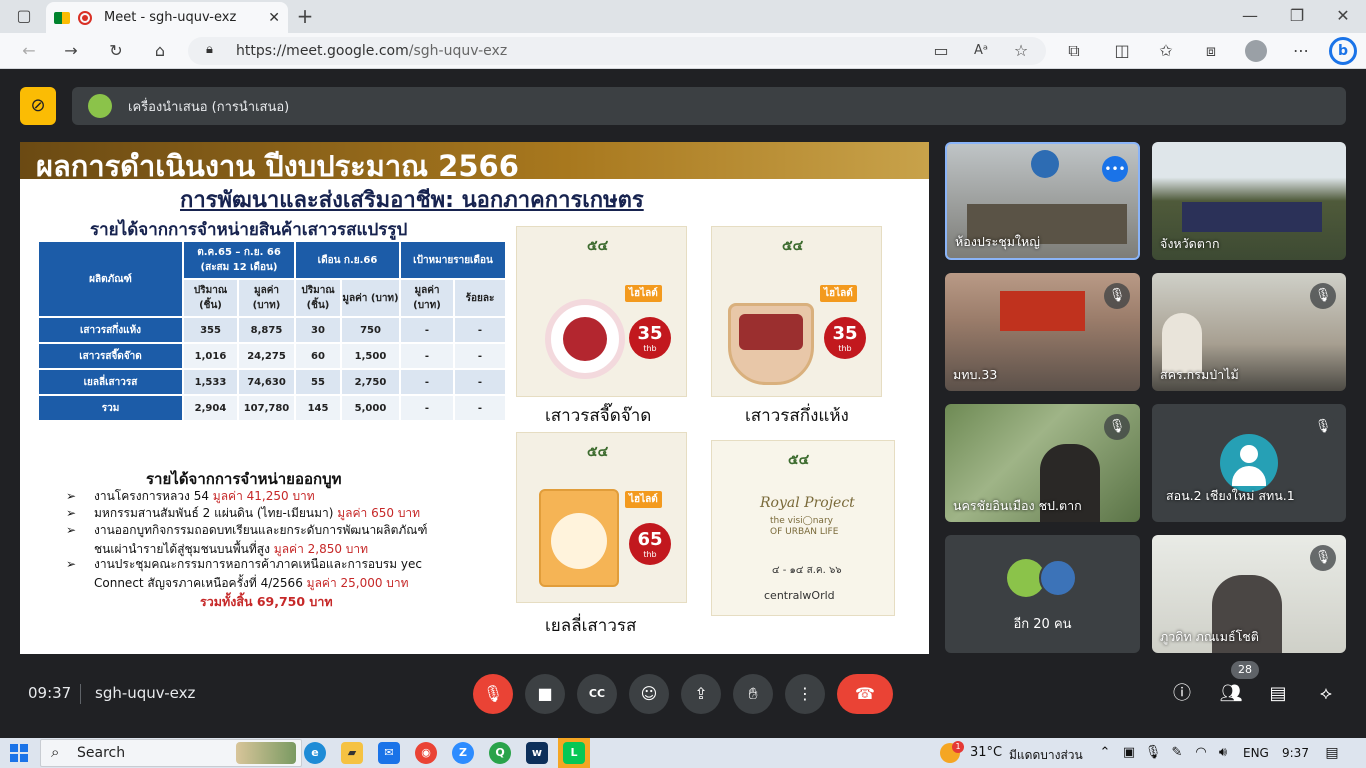  Describe the element at coordinates (274, 18) in the screenshot. I see `tab-close-icon: ✕` at that location.